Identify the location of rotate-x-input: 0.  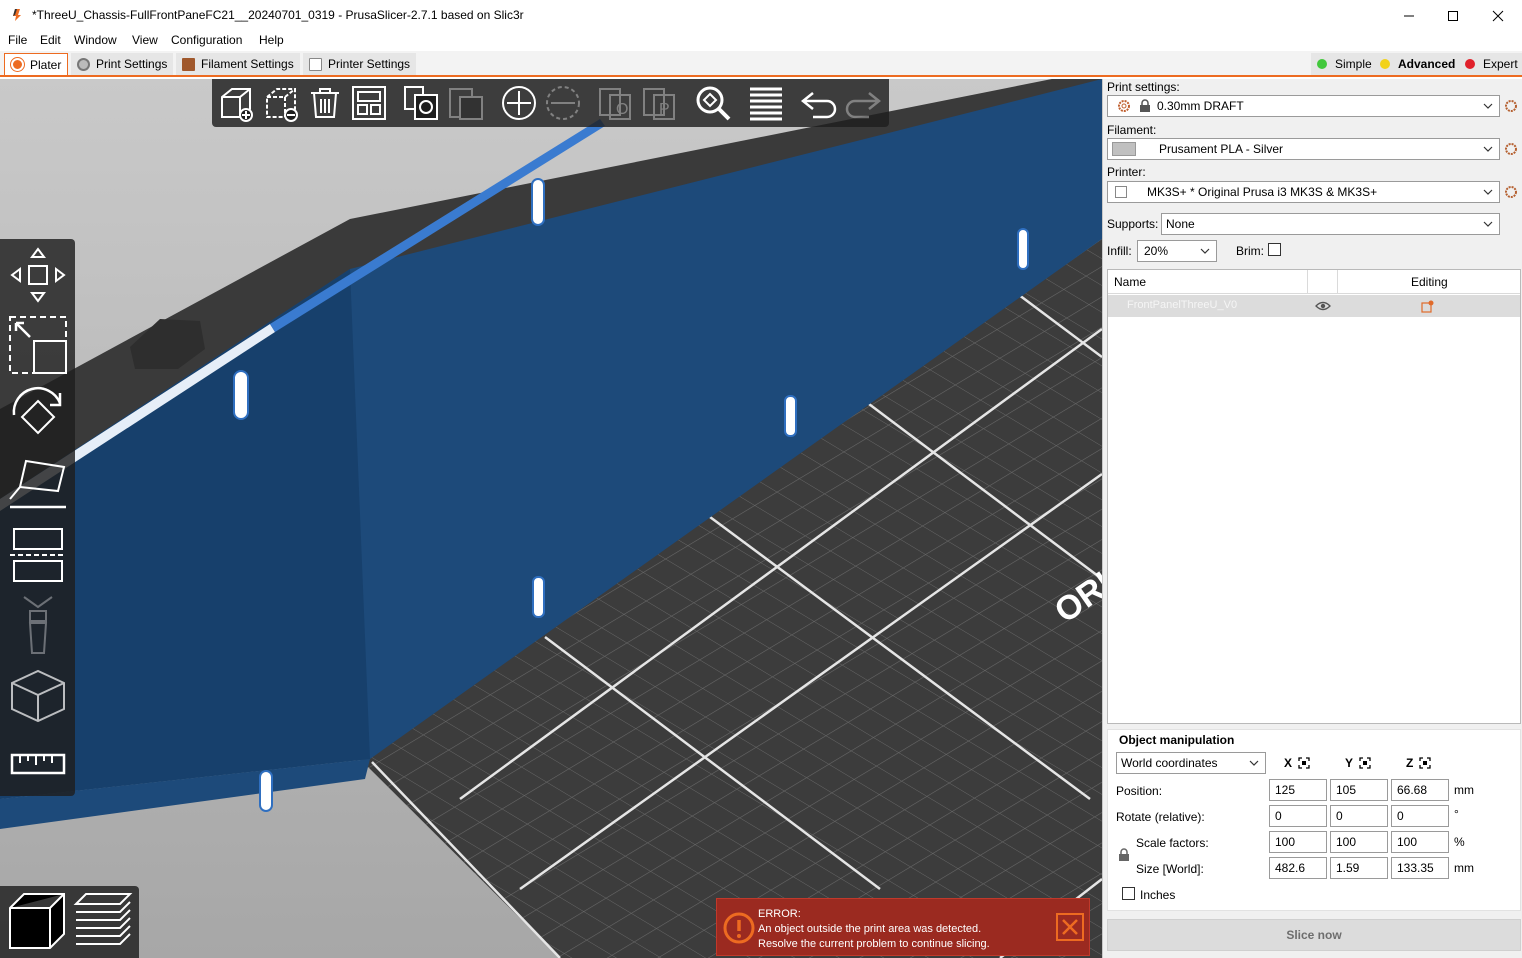
(1298, 816).